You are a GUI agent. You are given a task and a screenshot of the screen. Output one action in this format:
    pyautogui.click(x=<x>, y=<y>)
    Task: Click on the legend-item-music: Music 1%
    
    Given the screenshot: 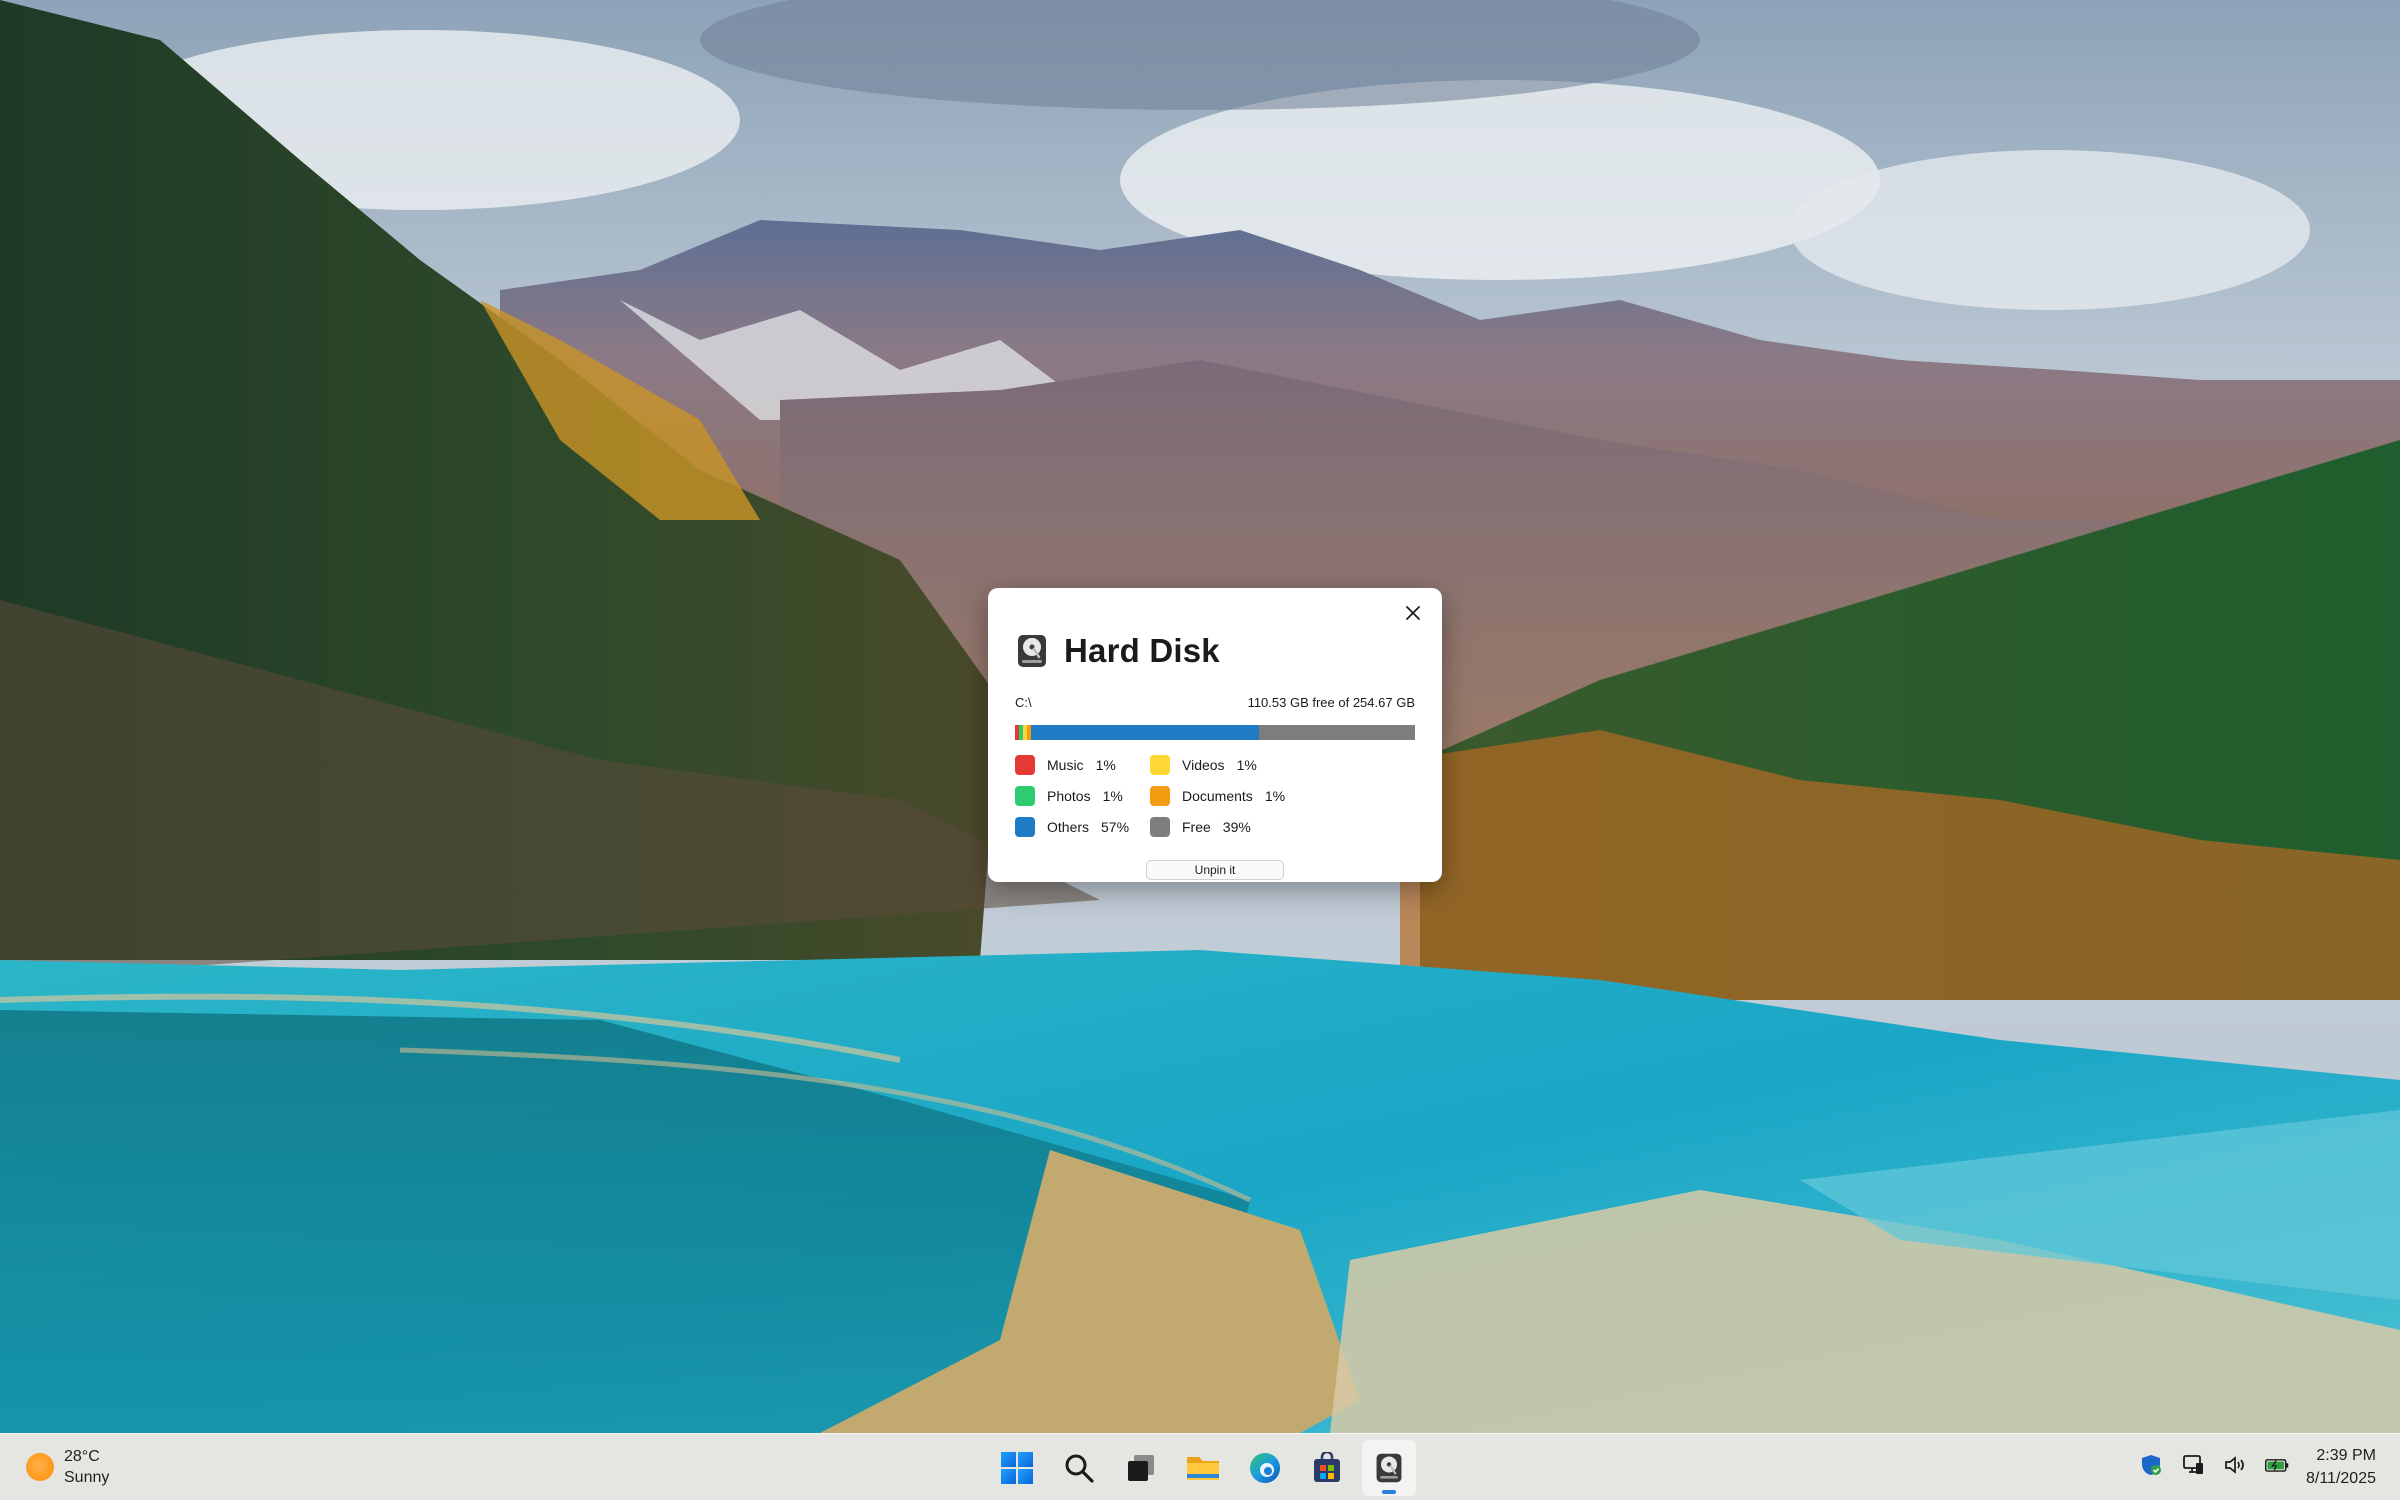 What is the action you would take?
    pyautogui.click(x=1065, y=765)
    